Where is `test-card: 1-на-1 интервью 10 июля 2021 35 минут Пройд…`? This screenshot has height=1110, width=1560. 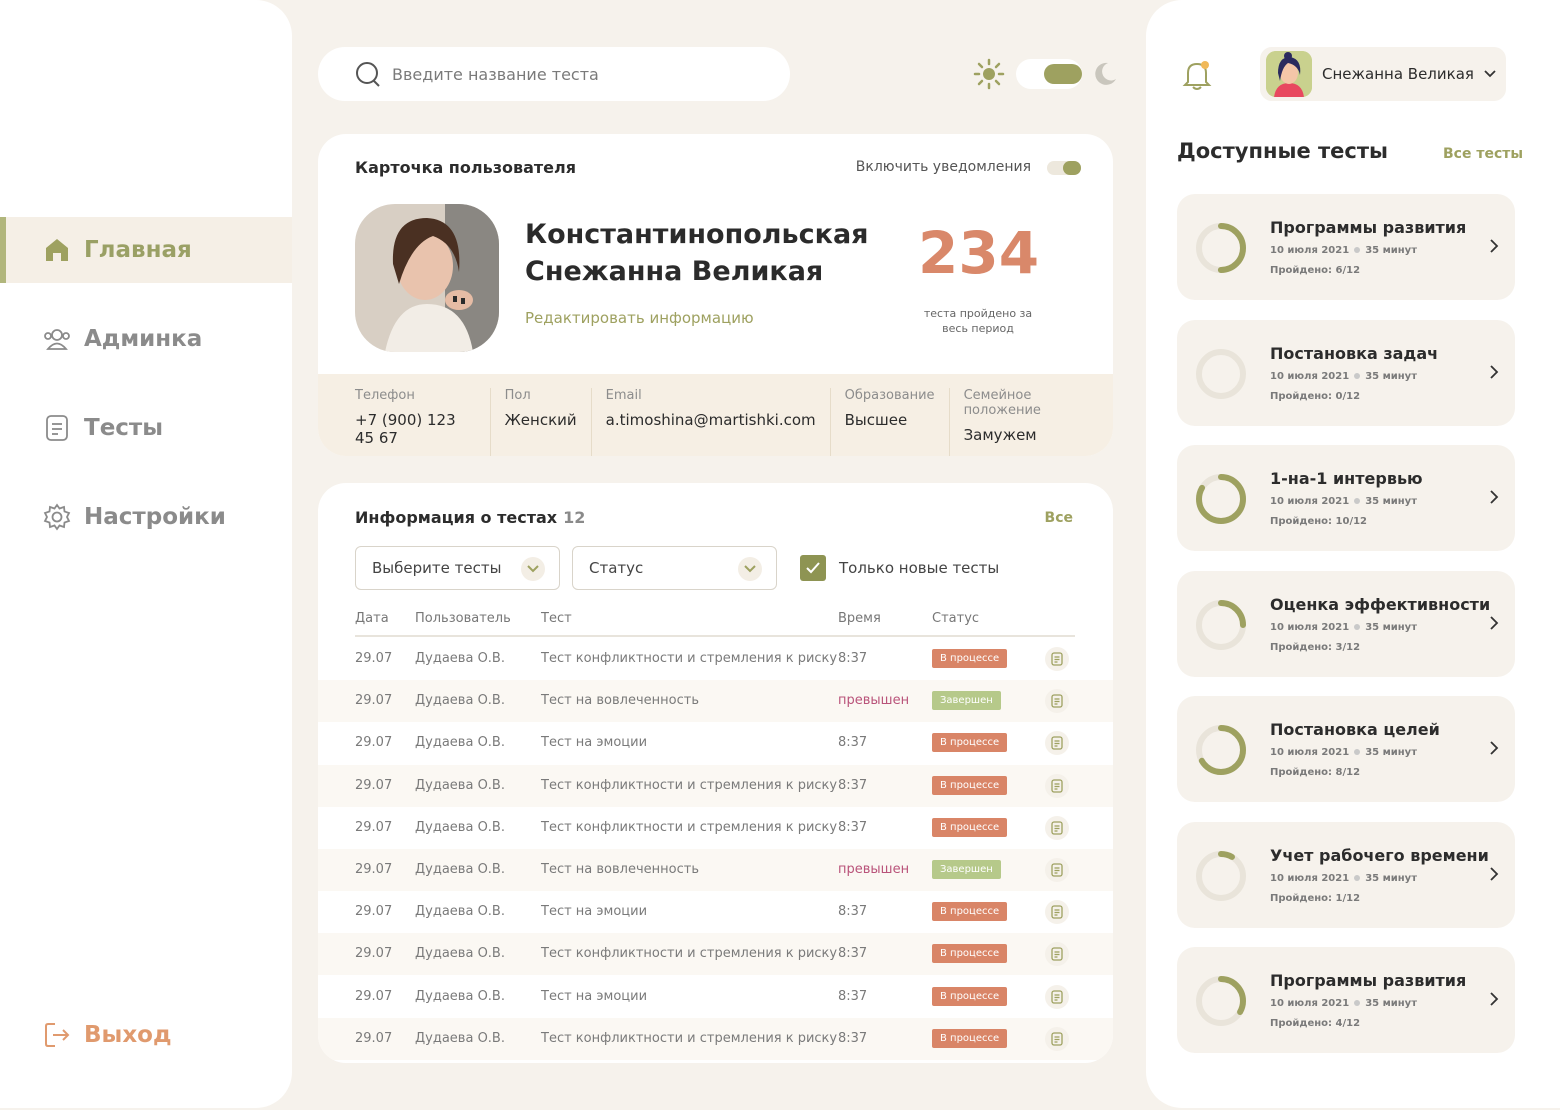 test-card: 1-на-1 интервью 10 июля 2021 35 минут Пройд… is located at coordinates (1346, 498).